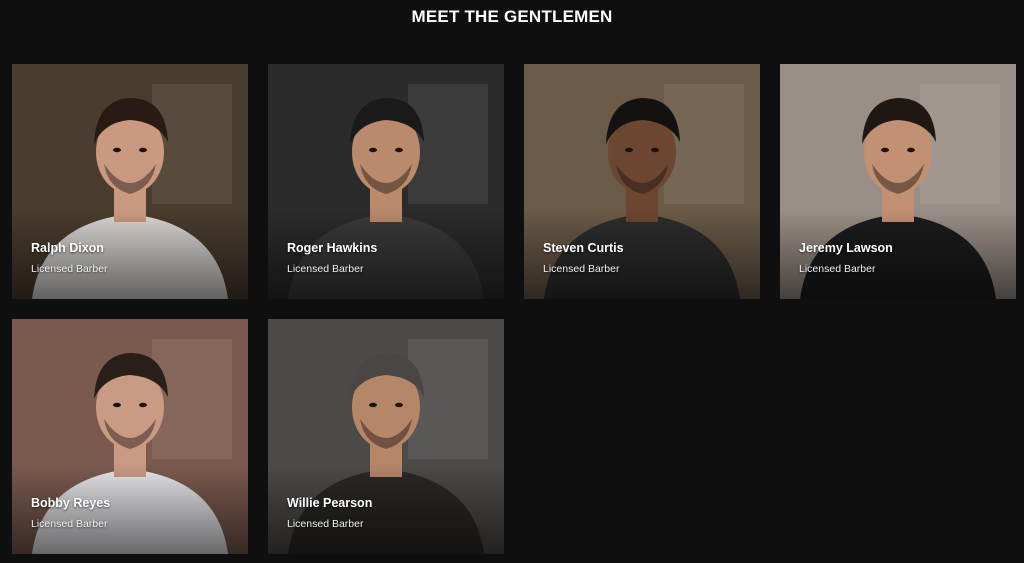 The height and width of the screenshot is (563, 1024). What do you see at coordinates (67, 248) in the screenshot?
I see `barber-name: Ralph Dixon` at bounding box center [67, 248].